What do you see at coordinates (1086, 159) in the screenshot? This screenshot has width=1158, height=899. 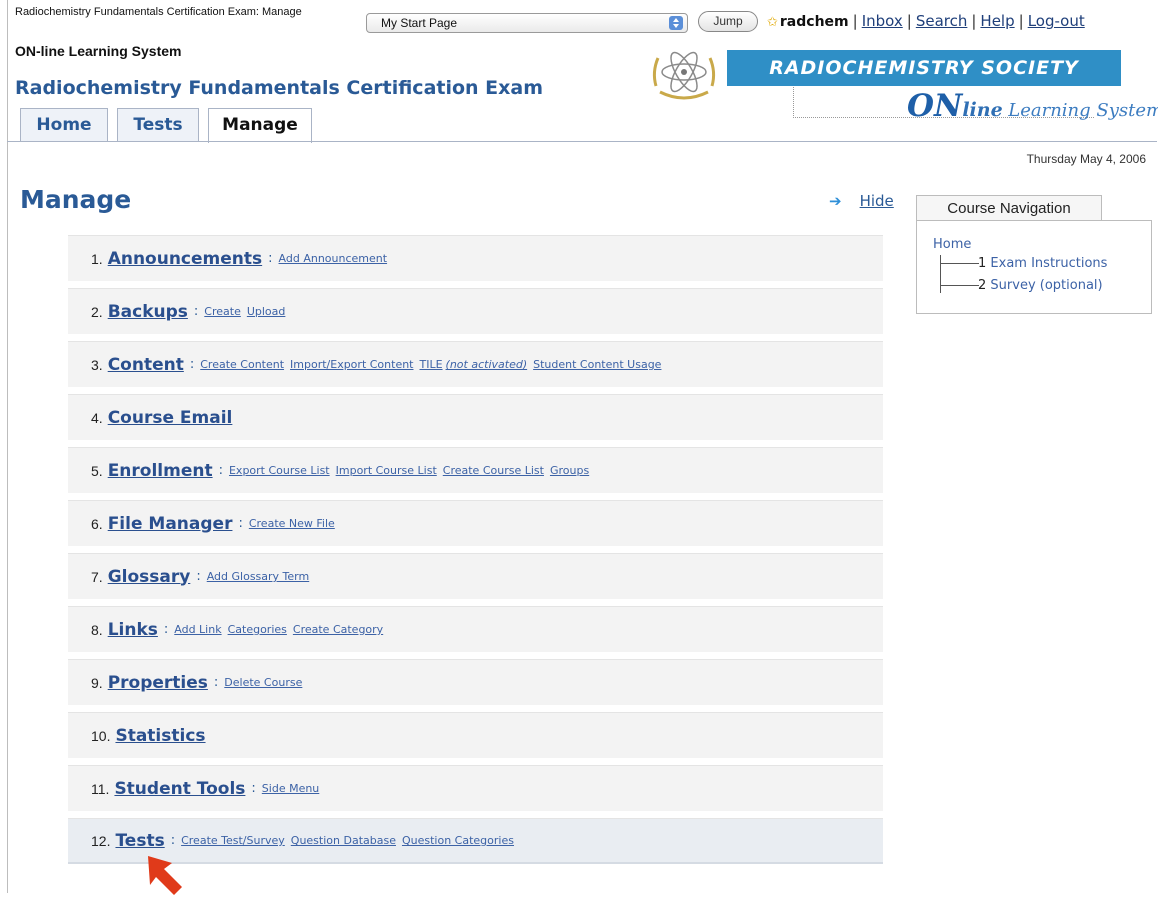 I see `current-date: Thursday May 4, 2006` at bounding box center [1086, 159].